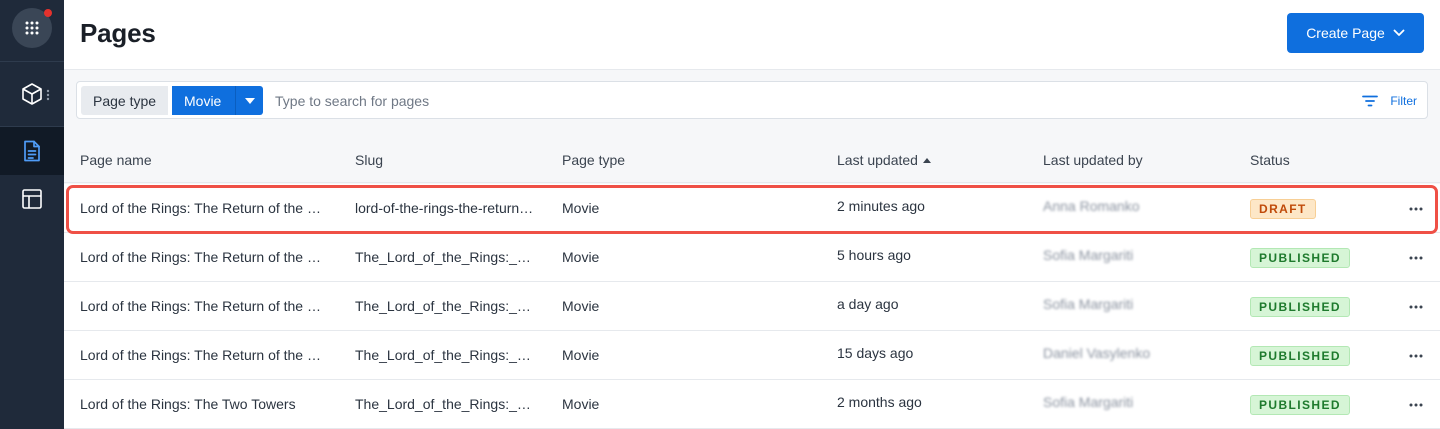 This screenshot has width=1440, height=429. I want to click on create-page-label: Create Page, so click(1345, 33).